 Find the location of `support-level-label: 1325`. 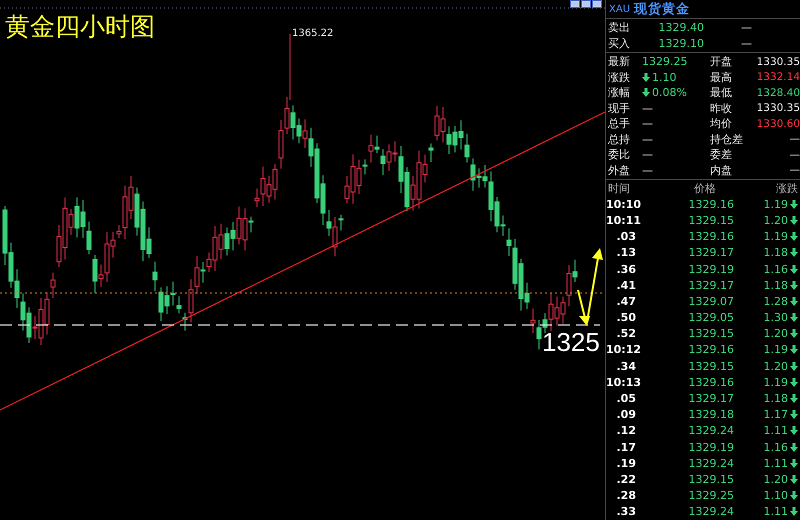

support-level-label: 1325 is located at coordinates (571, 342).